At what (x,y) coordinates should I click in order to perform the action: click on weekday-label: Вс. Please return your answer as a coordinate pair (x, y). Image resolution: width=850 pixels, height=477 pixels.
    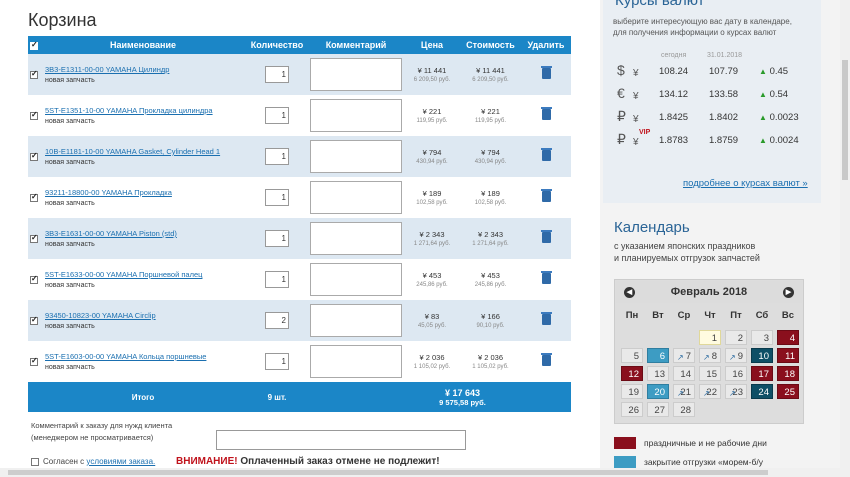
    Looking at the image, I should click on (788, 315).